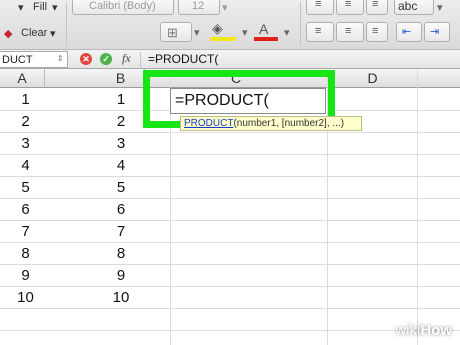 This screenshot has width=460, height=345. Describe the element at coordinates (34, 33) in the screenshot. I see `clear-button: Clear` at that location.